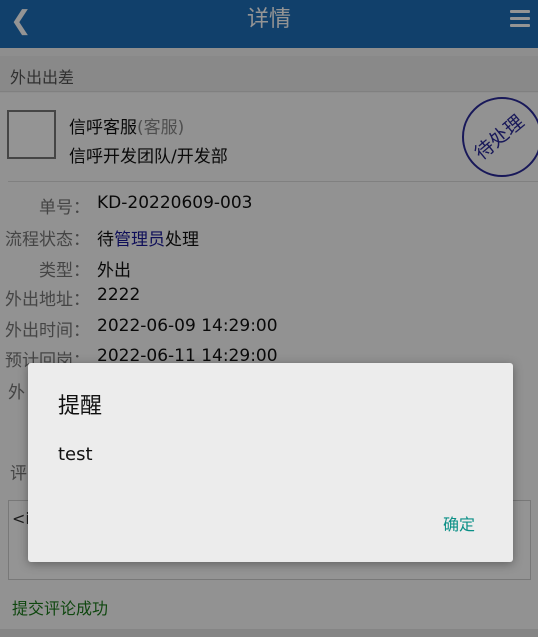 Image resolution: width=538 pixels, height=637 pixels. Describe the element at coordinates (459, 523) in the screenshot. I see `confirm-button: 确定` at that location.